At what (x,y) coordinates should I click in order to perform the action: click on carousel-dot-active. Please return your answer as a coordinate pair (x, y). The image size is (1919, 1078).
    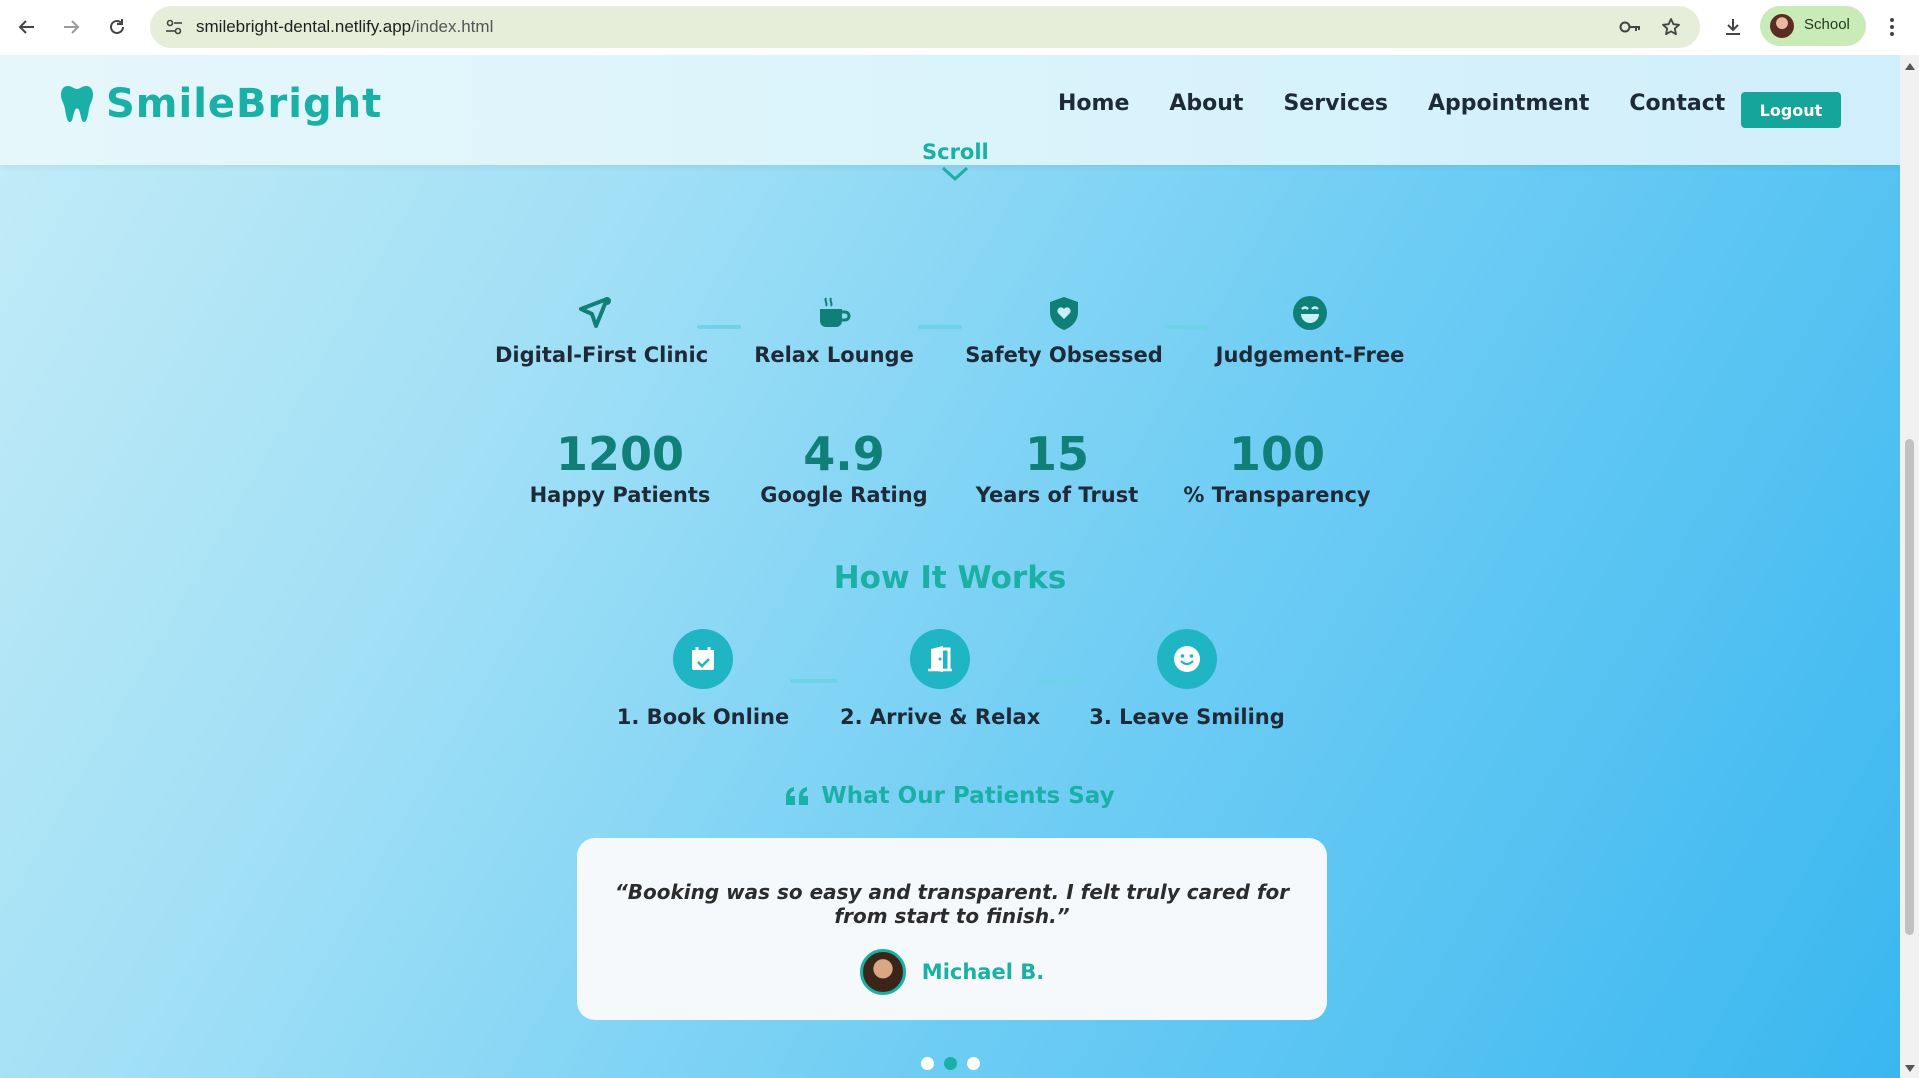
    Looking at the image, I should click on (950, 1063).